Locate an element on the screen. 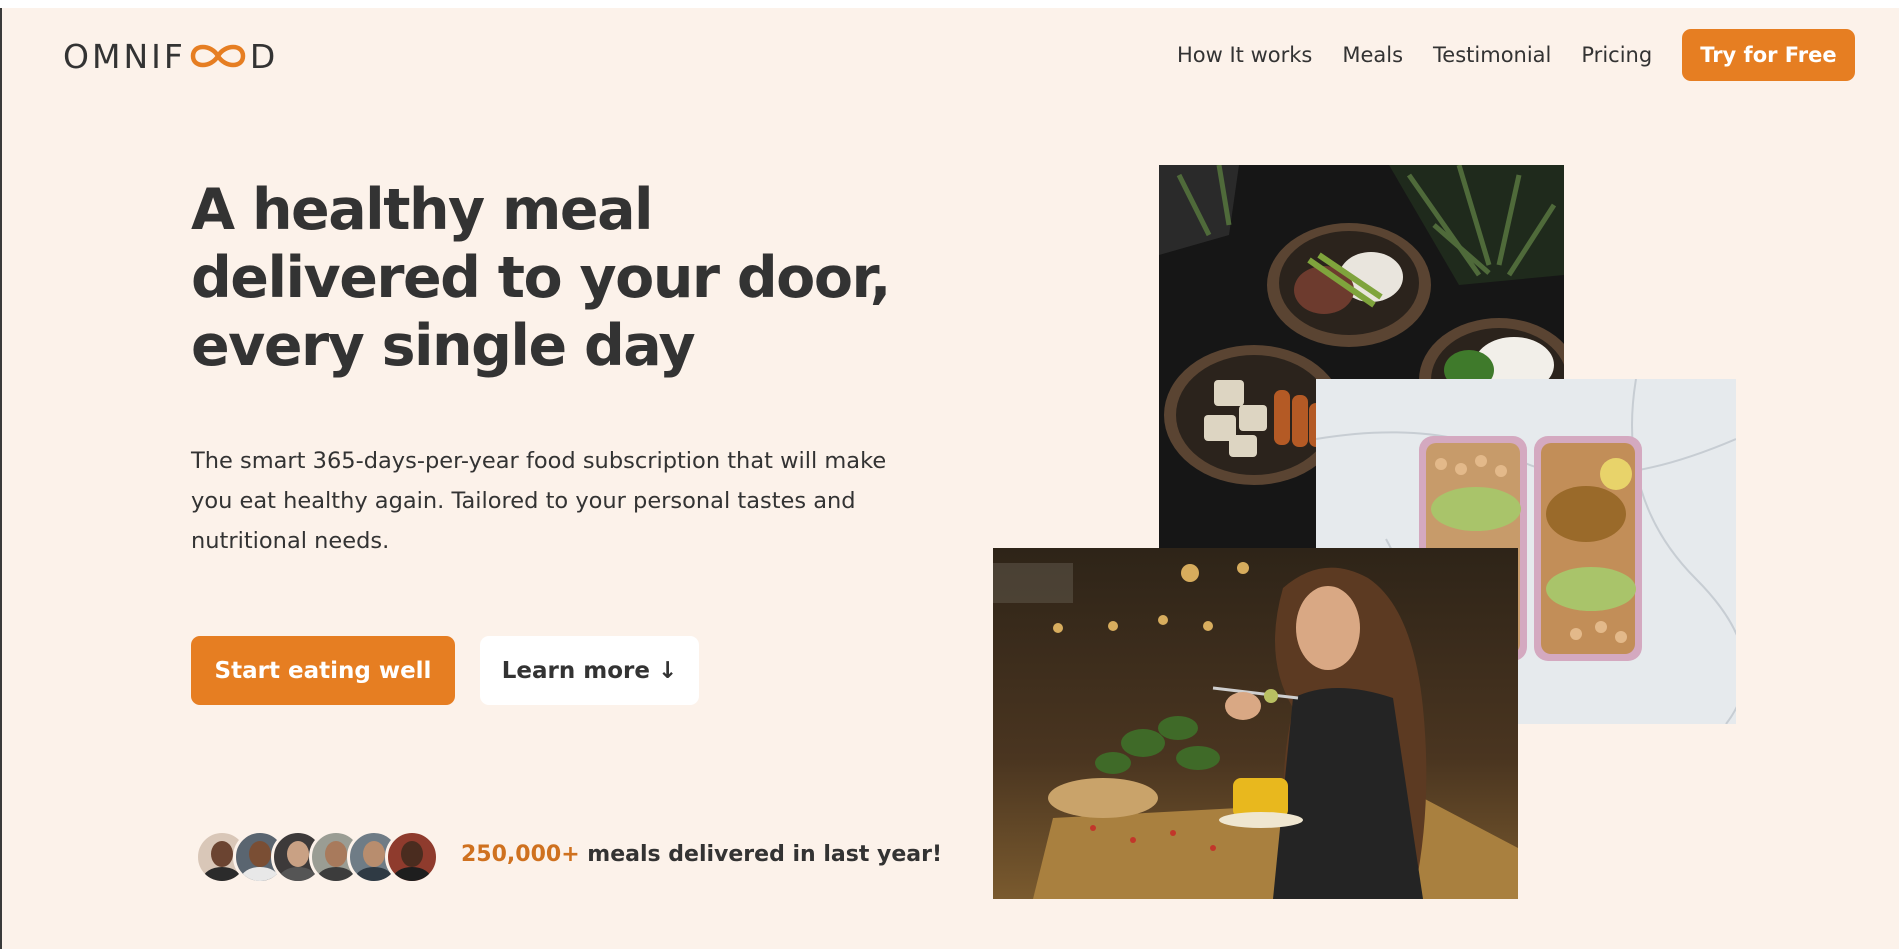 The height and width of the screenshot is (949, 1899). headline-line-1: A healthy meal is located at coordinates (422, 210).